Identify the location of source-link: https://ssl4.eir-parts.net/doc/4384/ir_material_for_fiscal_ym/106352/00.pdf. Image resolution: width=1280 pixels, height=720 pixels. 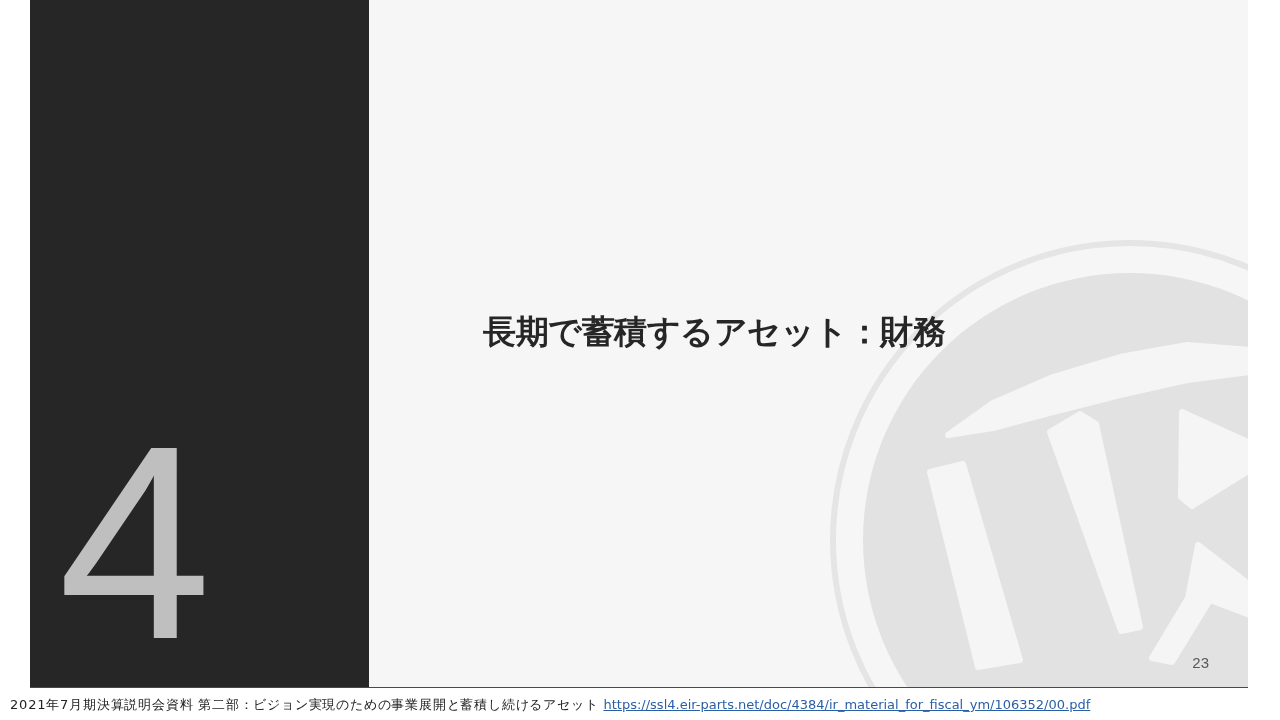
(847, 705).